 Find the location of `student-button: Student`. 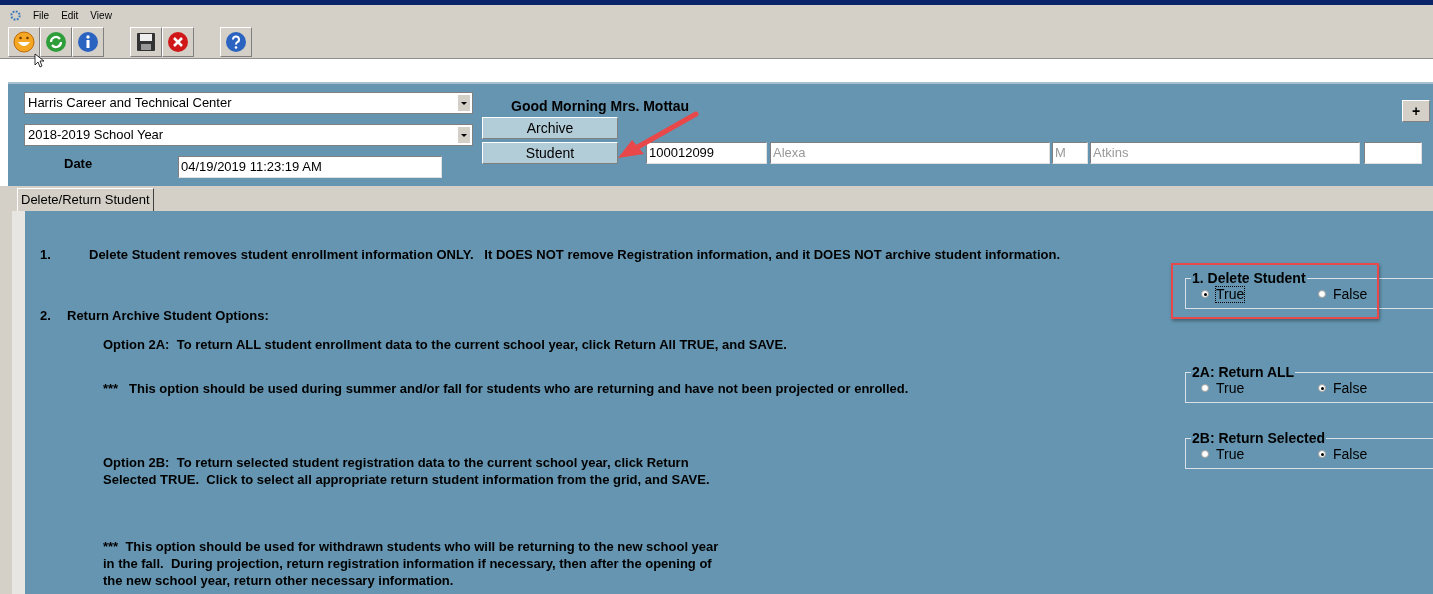

student-button: Student is located at coordinates (550, 153).